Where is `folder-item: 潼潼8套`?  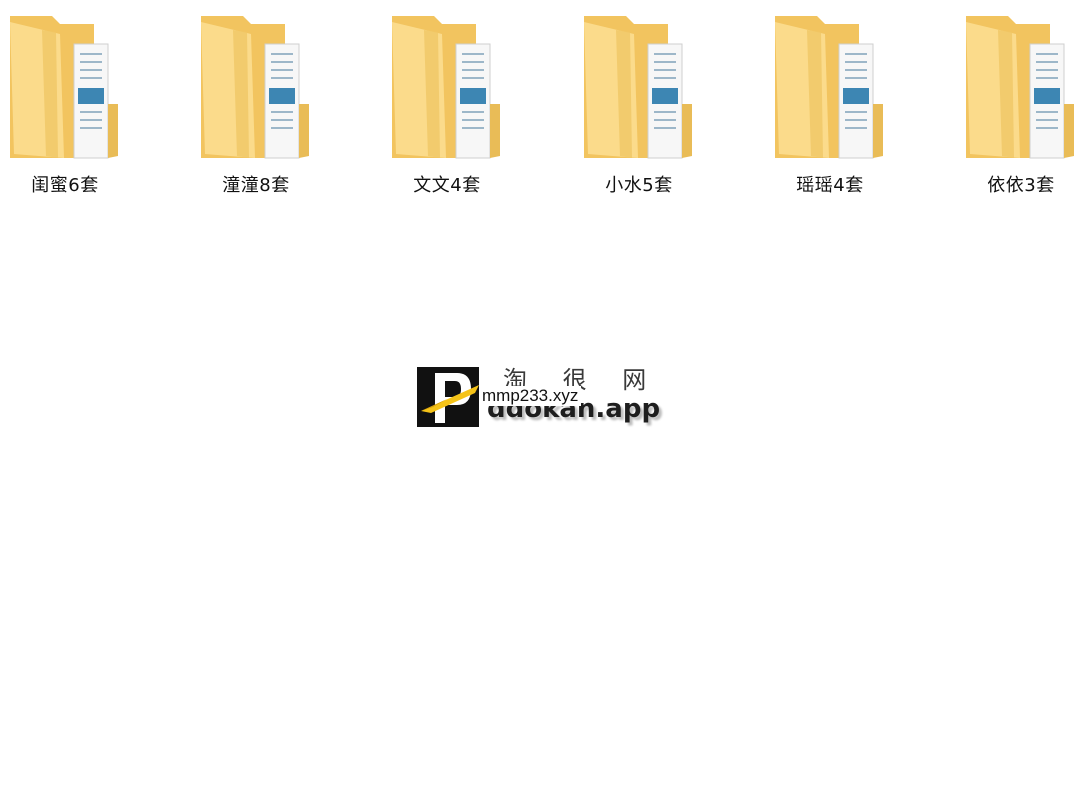
folder-item: 潼潼8套 is located at coordinates (256, 103).